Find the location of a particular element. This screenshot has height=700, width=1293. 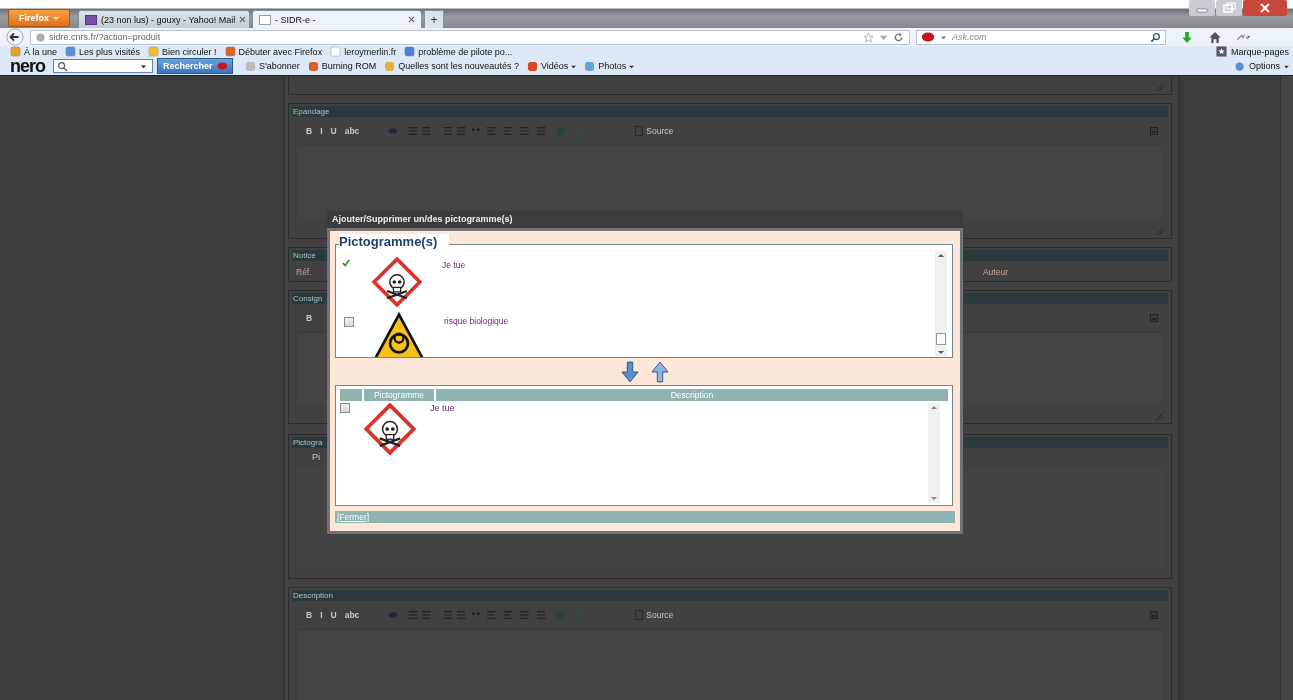

nero-logo: nero is located at coordinates (27, 66).